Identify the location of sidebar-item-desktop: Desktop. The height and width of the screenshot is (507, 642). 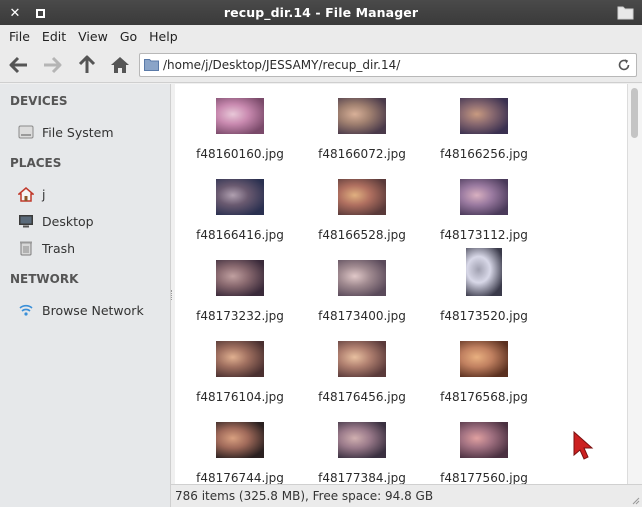
(93, 221).